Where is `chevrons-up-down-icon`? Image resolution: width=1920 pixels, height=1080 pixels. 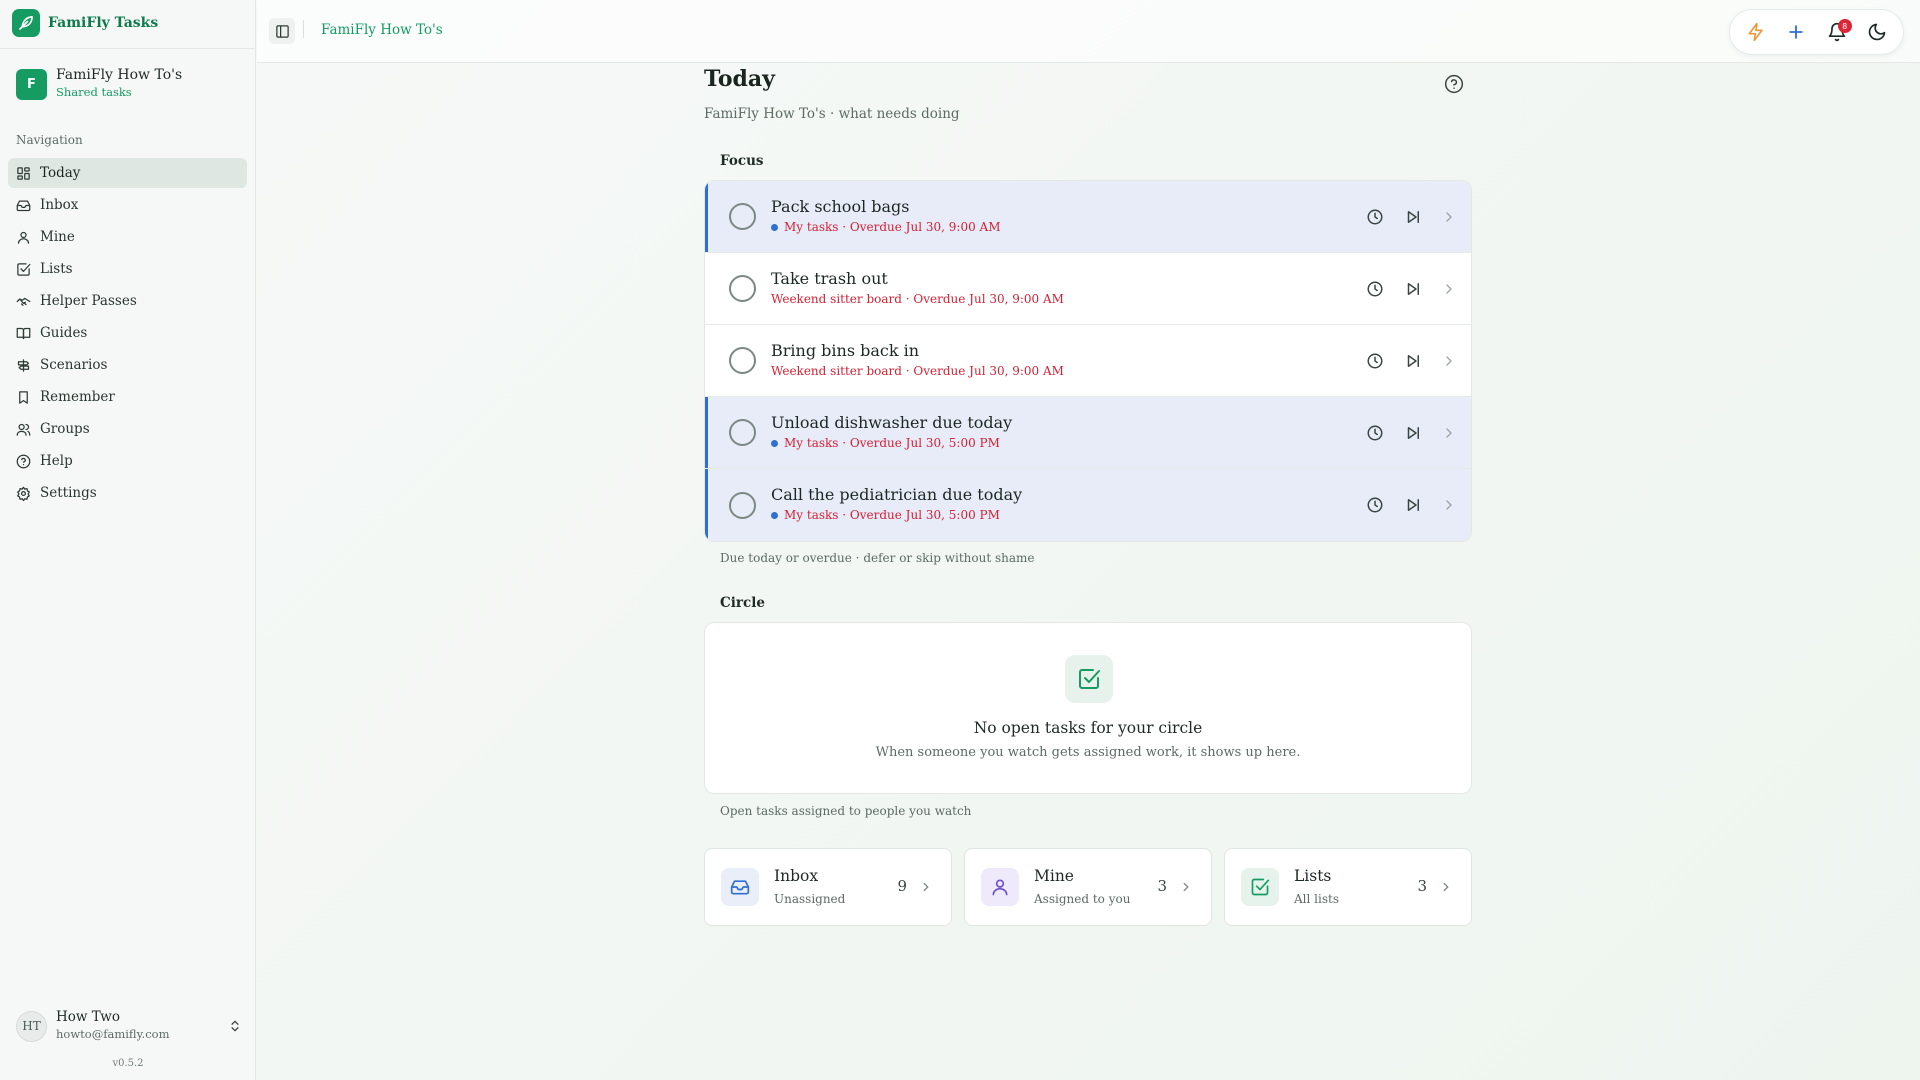 chevrons-up-down-icon is located at coordinates (235, 1026).